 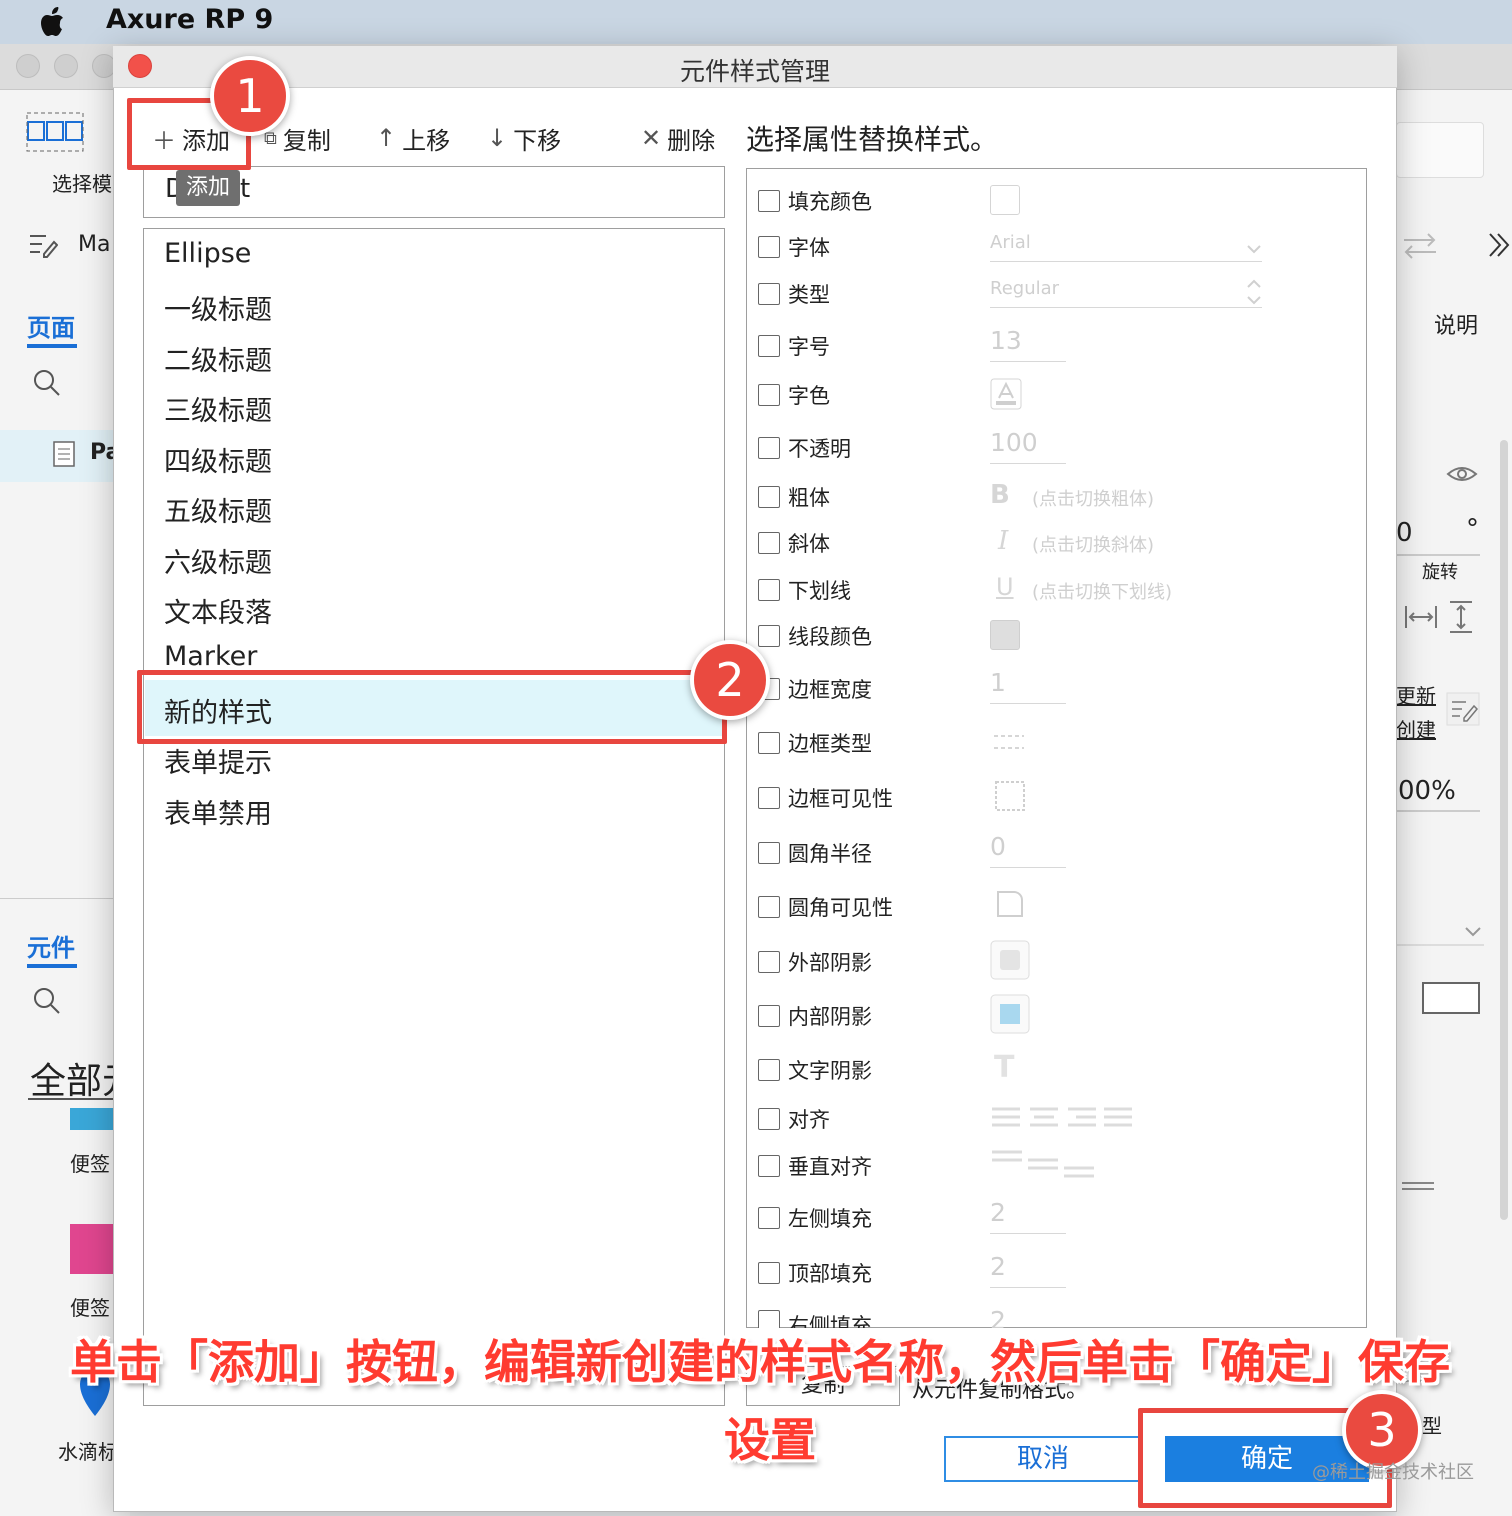 What do you see at coordinates (1440, 150) in the screenshot?
I see `right-top-field` at bounding box center [1440, 150].